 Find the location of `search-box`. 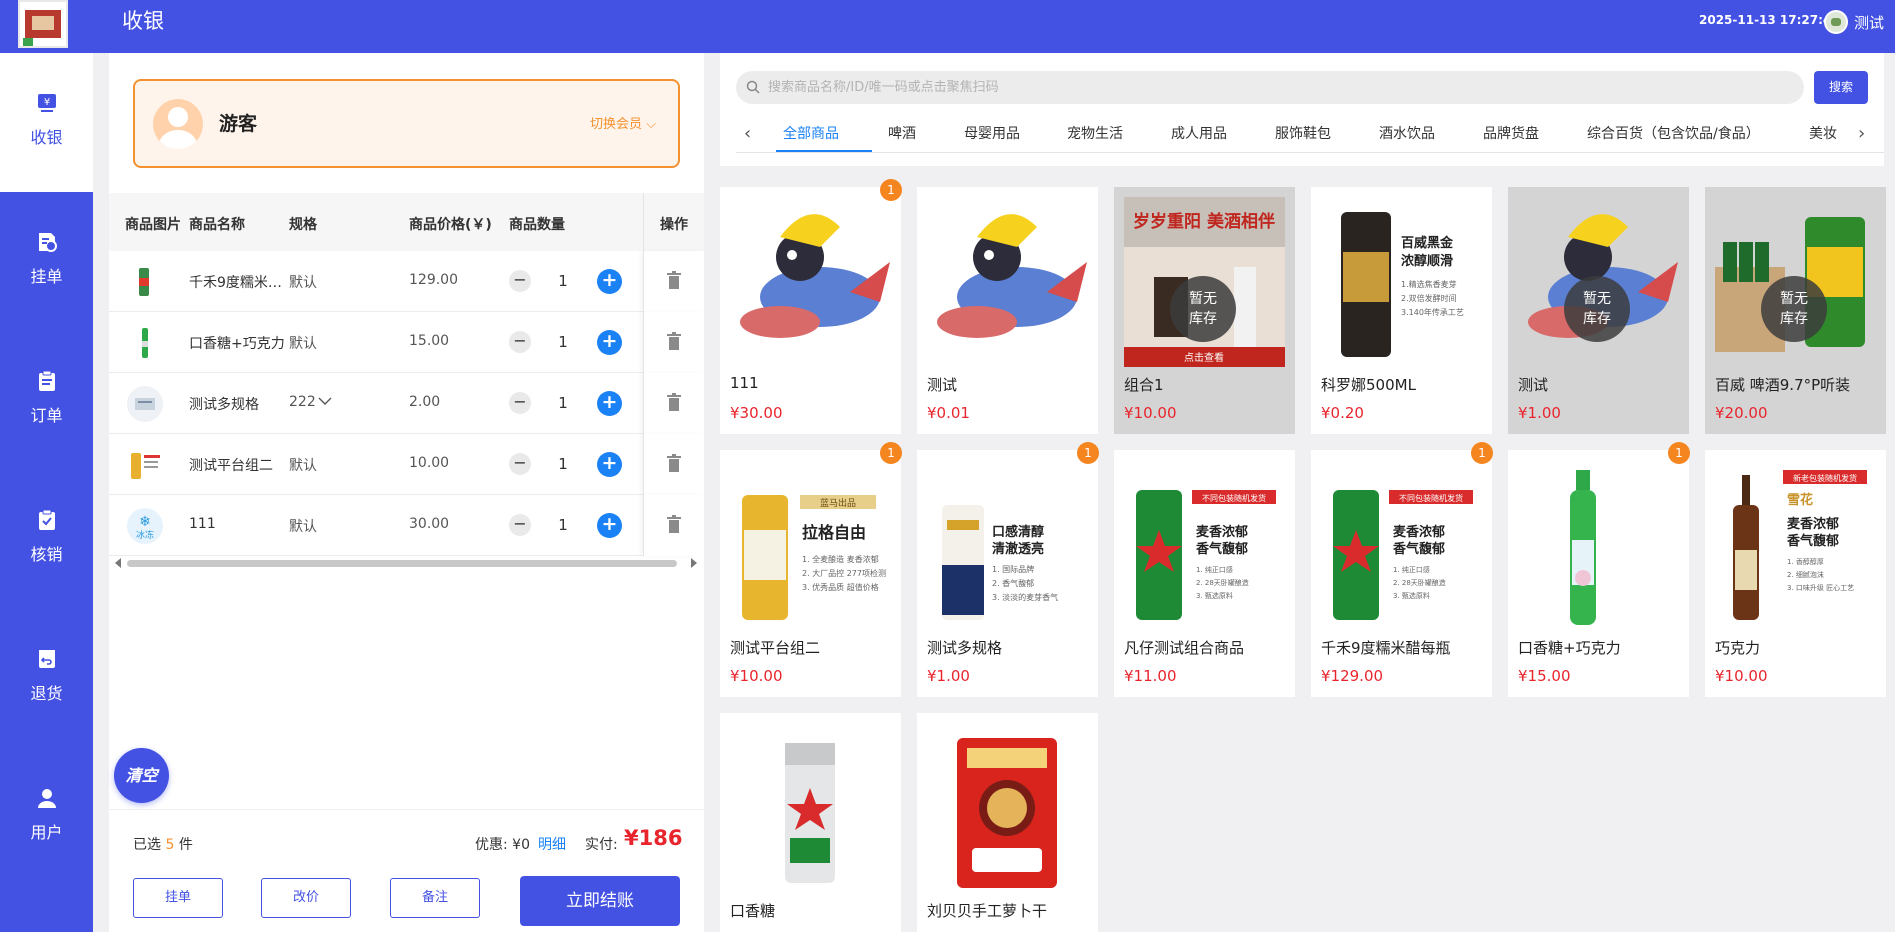

search-box is located at coordinates (1270, 87).